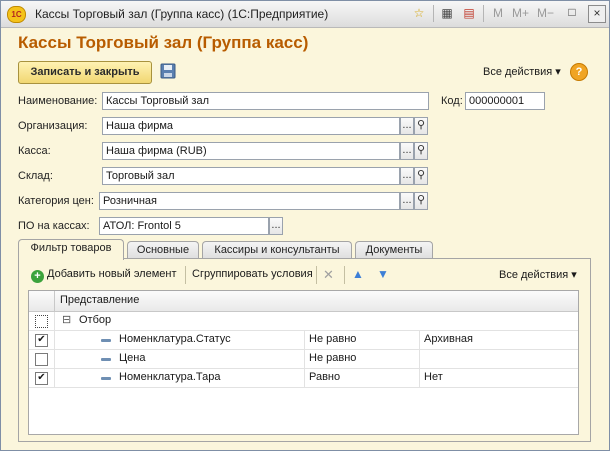 This screenshot has height=451, width=610. I want to click on tab-documents: Документы, so click(394, 250).